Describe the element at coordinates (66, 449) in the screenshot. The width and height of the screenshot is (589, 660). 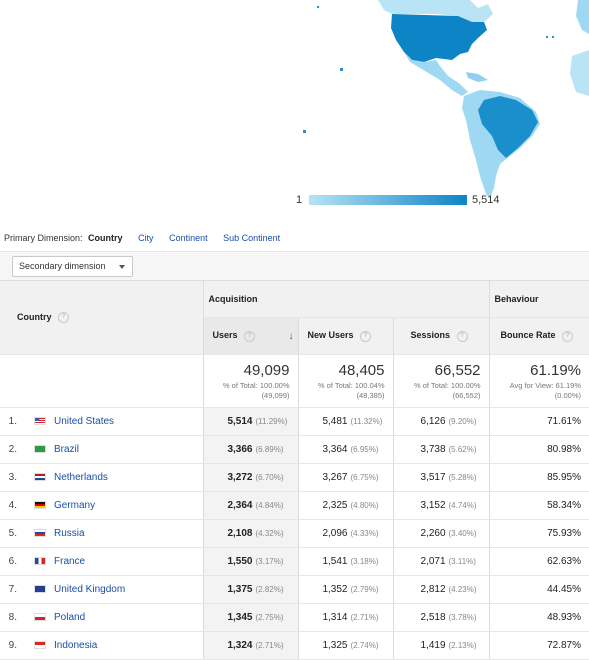
I see `country-link: Brazil` at that location.